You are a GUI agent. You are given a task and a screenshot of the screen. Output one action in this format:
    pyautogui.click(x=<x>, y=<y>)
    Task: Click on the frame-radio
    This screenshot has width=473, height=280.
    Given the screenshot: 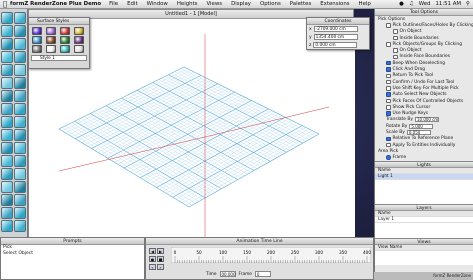 What is the action you would take?
    pyautogui.click(x=388, y=157)
    